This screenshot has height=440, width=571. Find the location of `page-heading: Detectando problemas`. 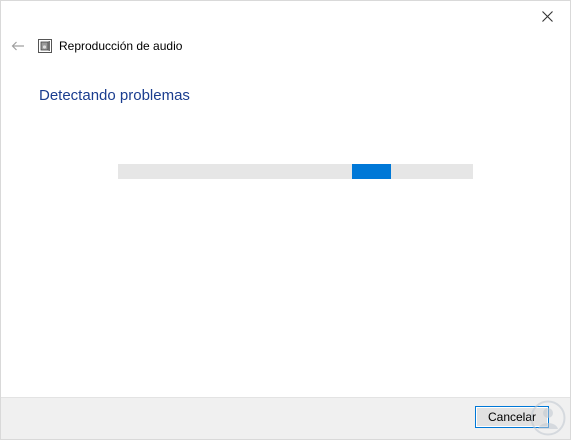

page-heading: Detectando problemas is located at coordinates (114, 95).